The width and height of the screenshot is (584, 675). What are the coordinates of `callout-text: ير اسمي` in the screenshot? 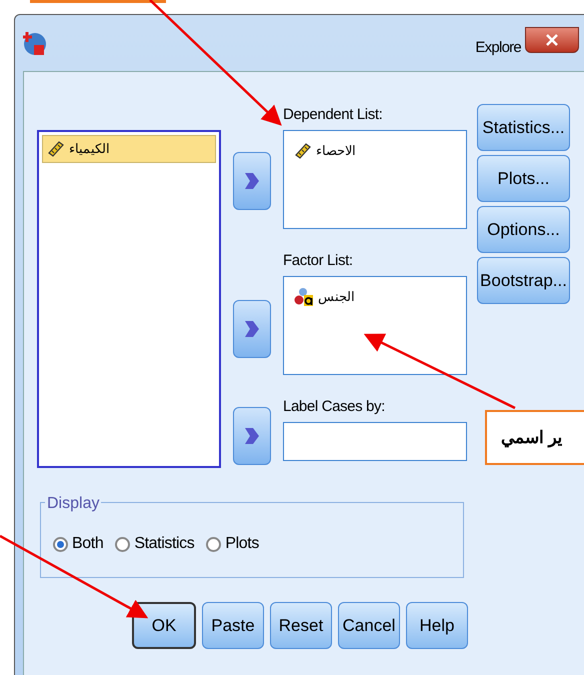 It's located at (532, 438).